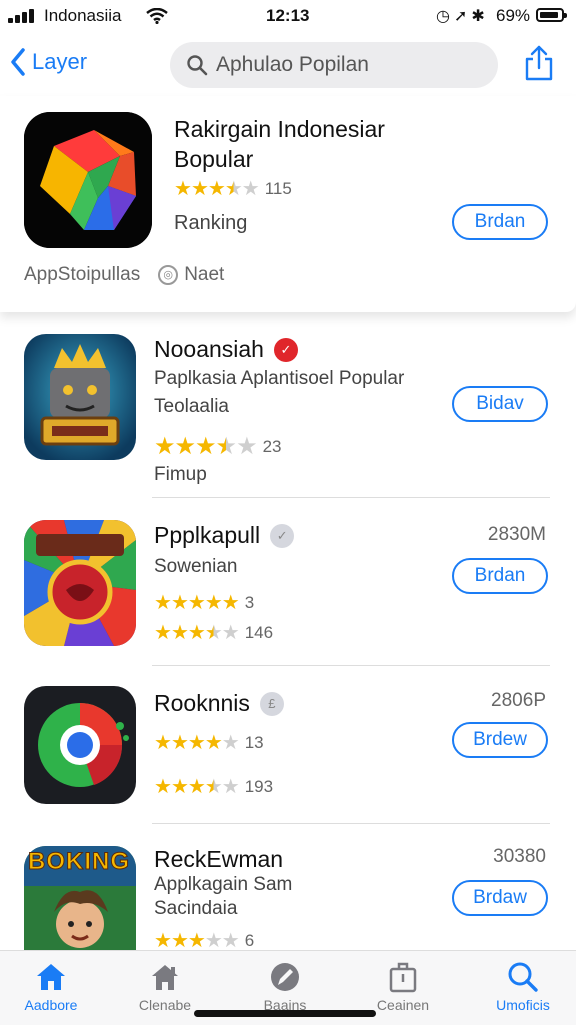  I want to click on app-name-text: Rooknnis, so click(202, 703).